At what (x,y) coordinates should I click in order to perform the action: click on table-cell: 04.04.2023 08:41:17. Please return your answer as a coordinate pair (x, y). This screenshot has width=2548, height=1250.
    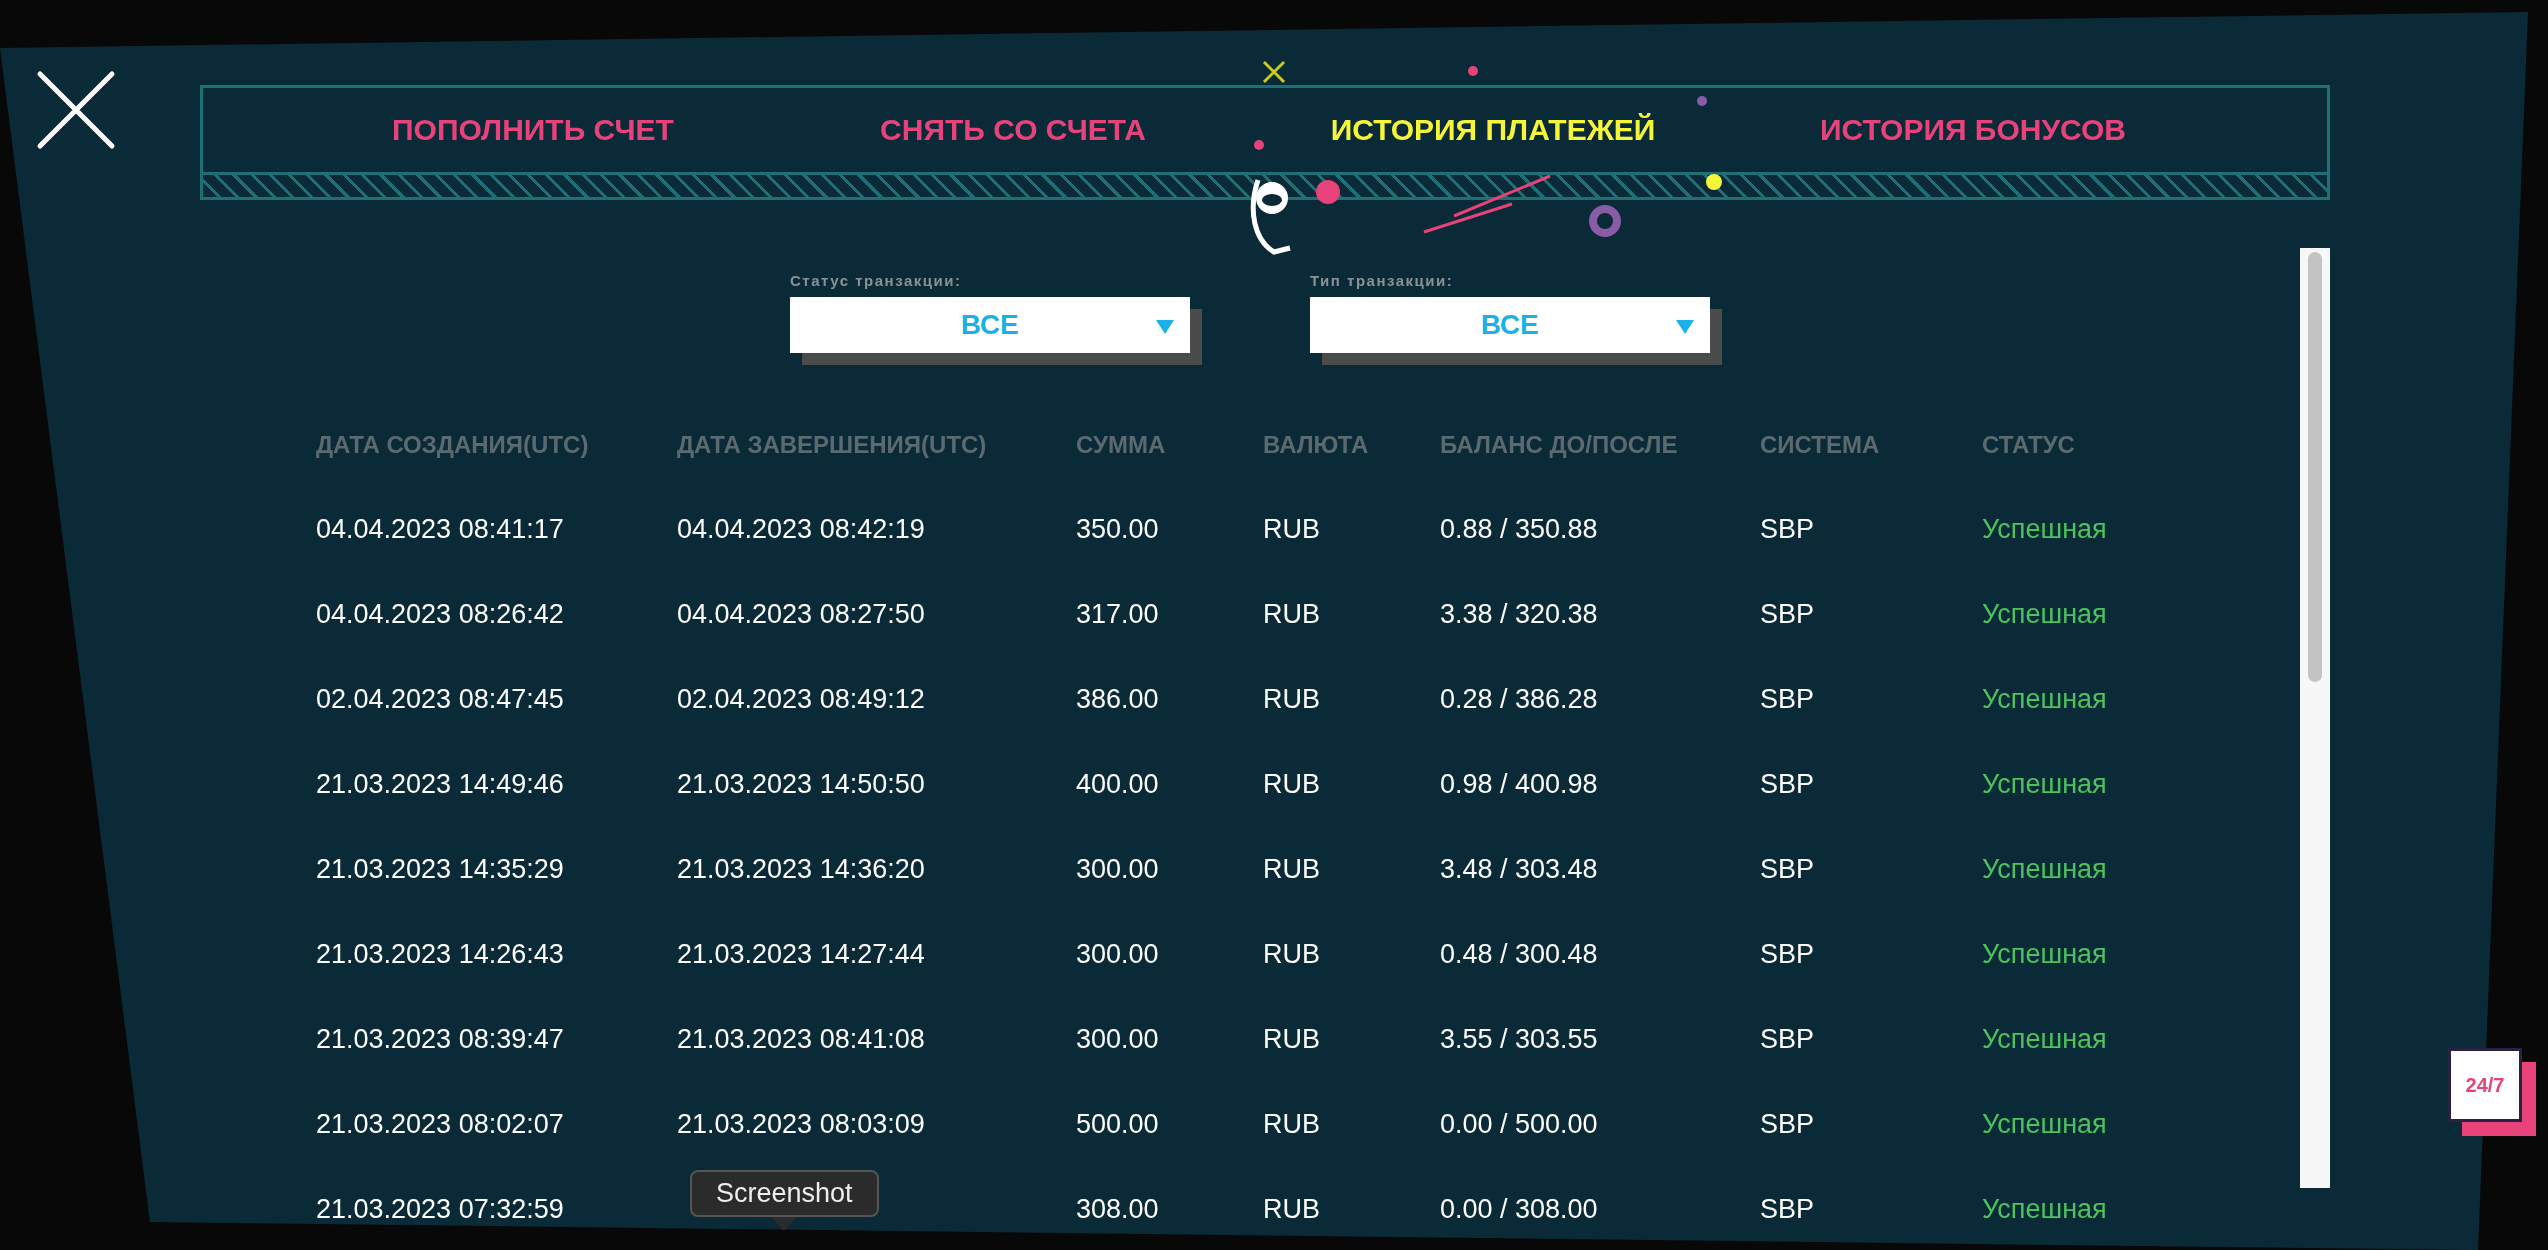
    Looking at the image, I should click on (440, 529).